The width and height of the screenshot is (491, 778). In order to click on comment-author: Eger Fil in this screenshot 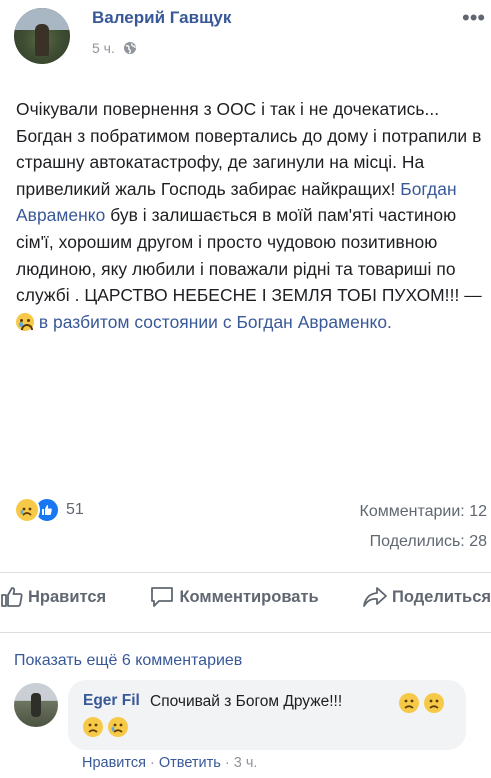, I will do `click(111, 701)`.